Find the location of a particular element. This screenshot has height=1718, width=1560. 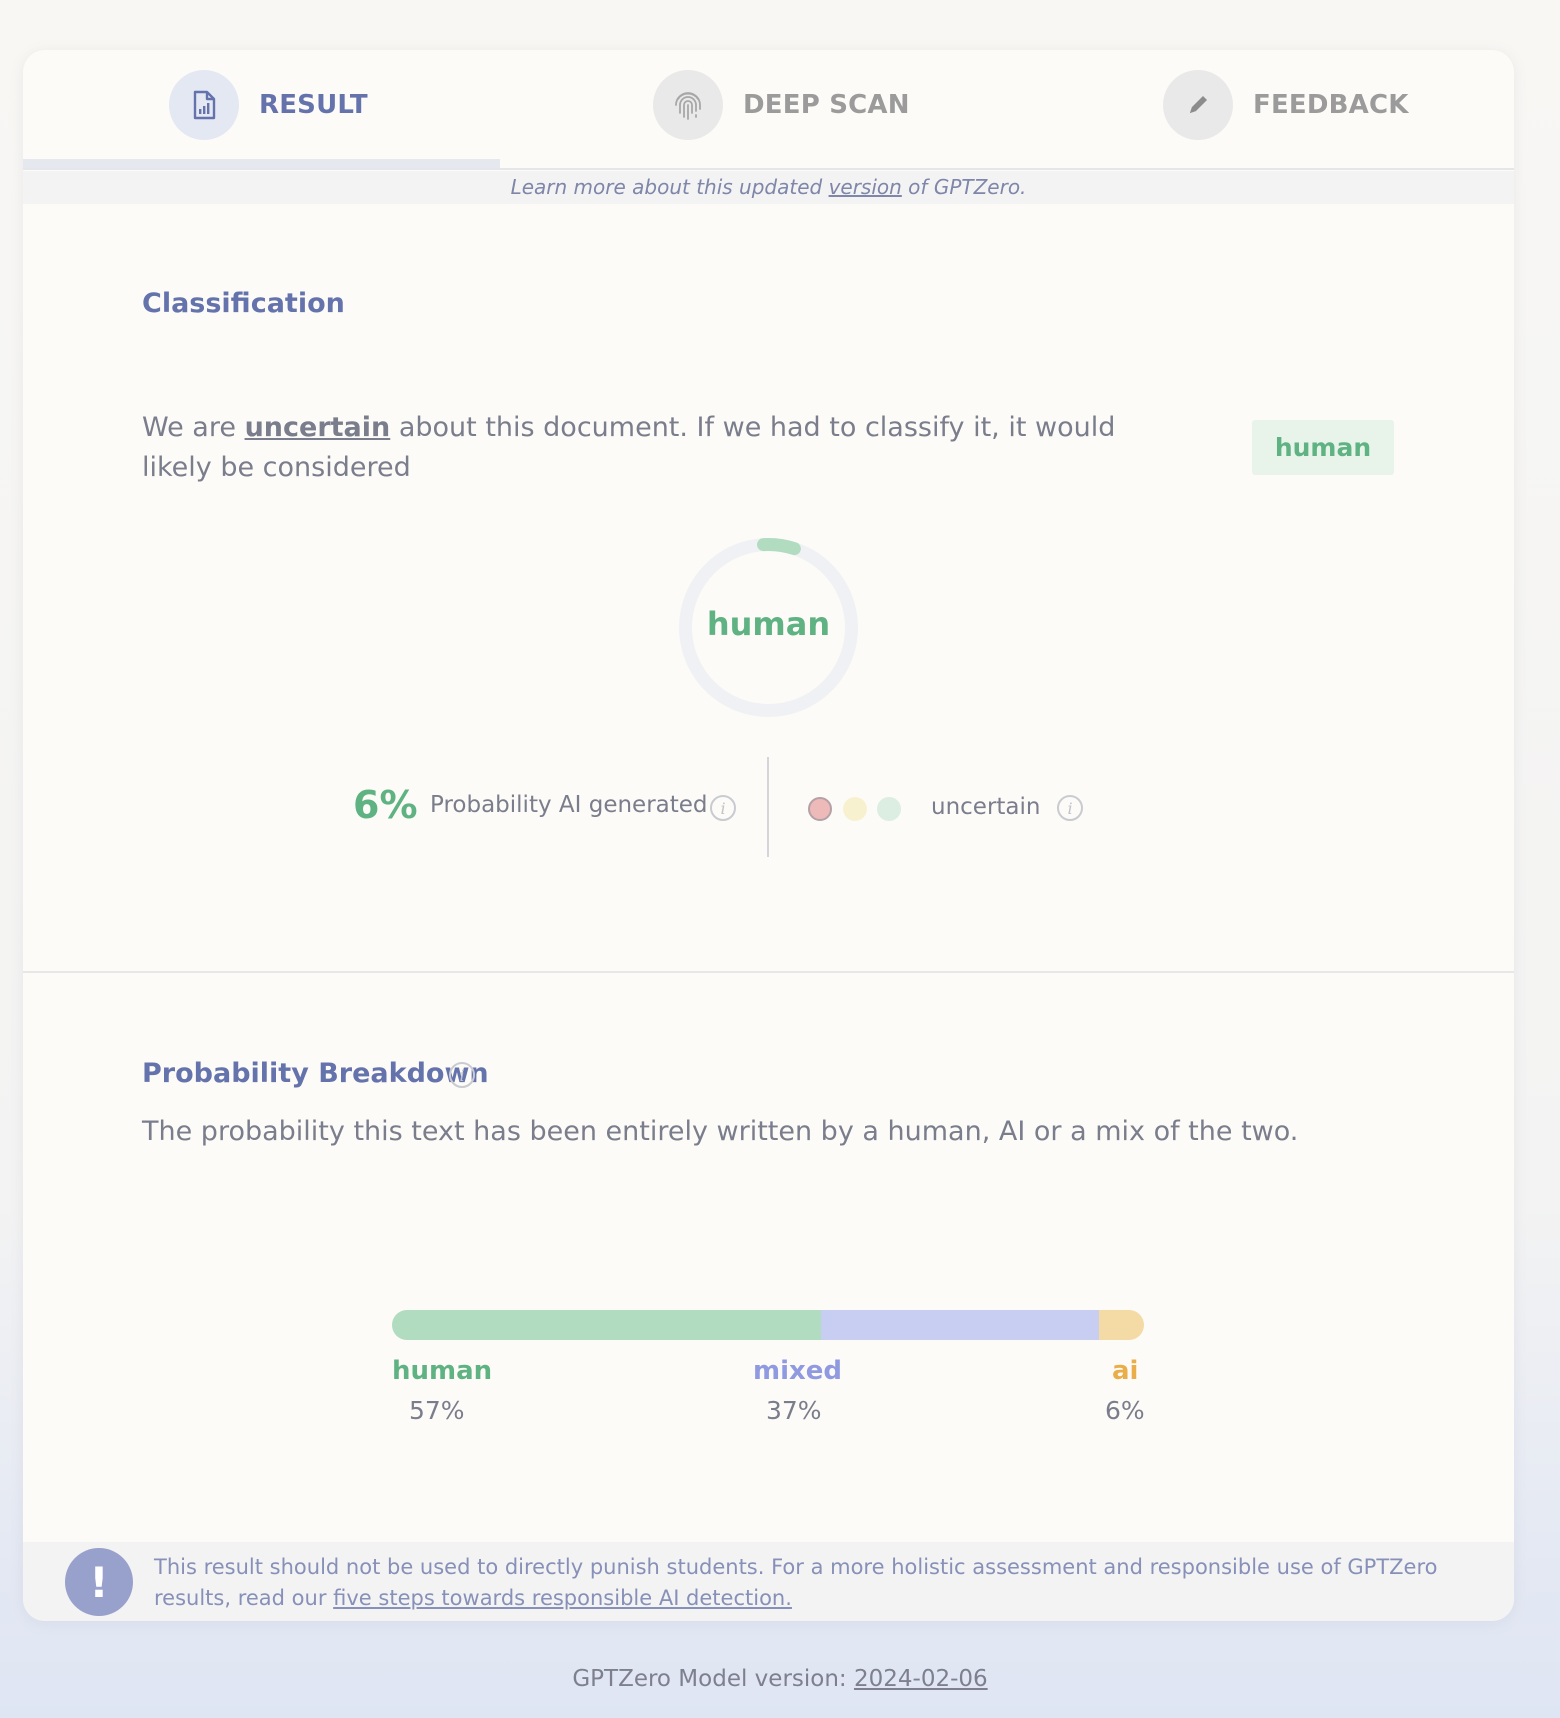

probability-bar-segment-mixed is located at coordinates (959, 1325).